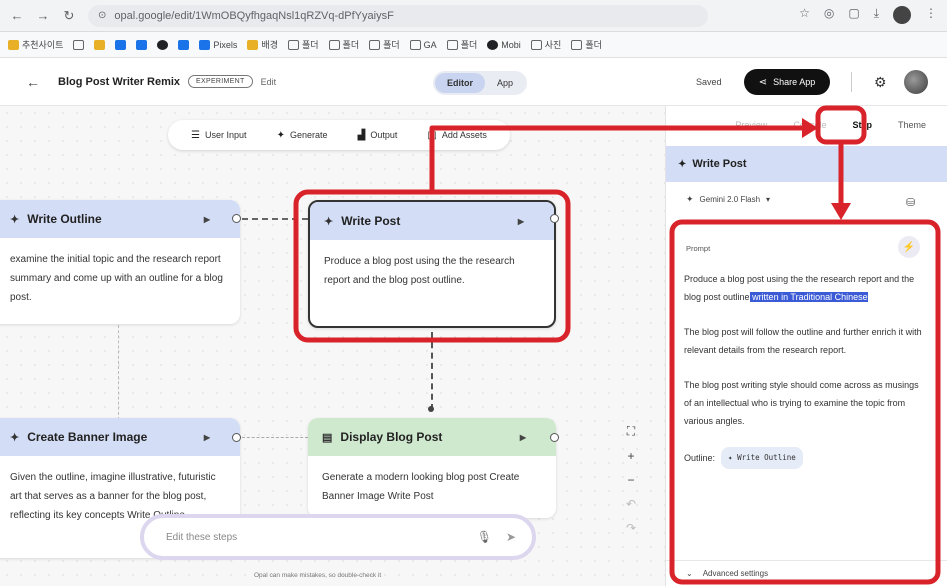 This screenshot has width=947, height=586. I want to click on saved-status: Saved, so click(709, 82).